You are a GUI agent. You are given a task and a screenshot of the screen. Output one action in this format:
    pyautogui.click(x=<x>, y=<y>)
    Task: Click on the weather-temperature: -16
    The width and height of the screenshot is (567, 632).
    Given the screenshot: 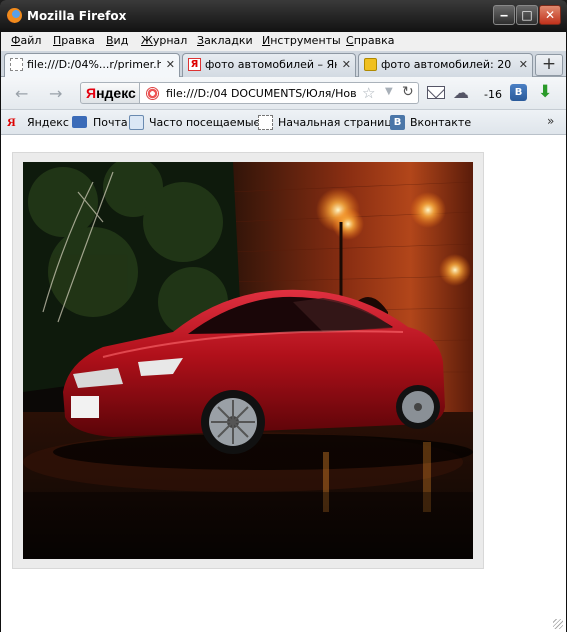 What is the action you would take?
    pyautogui.click(x=493, y=94)
    